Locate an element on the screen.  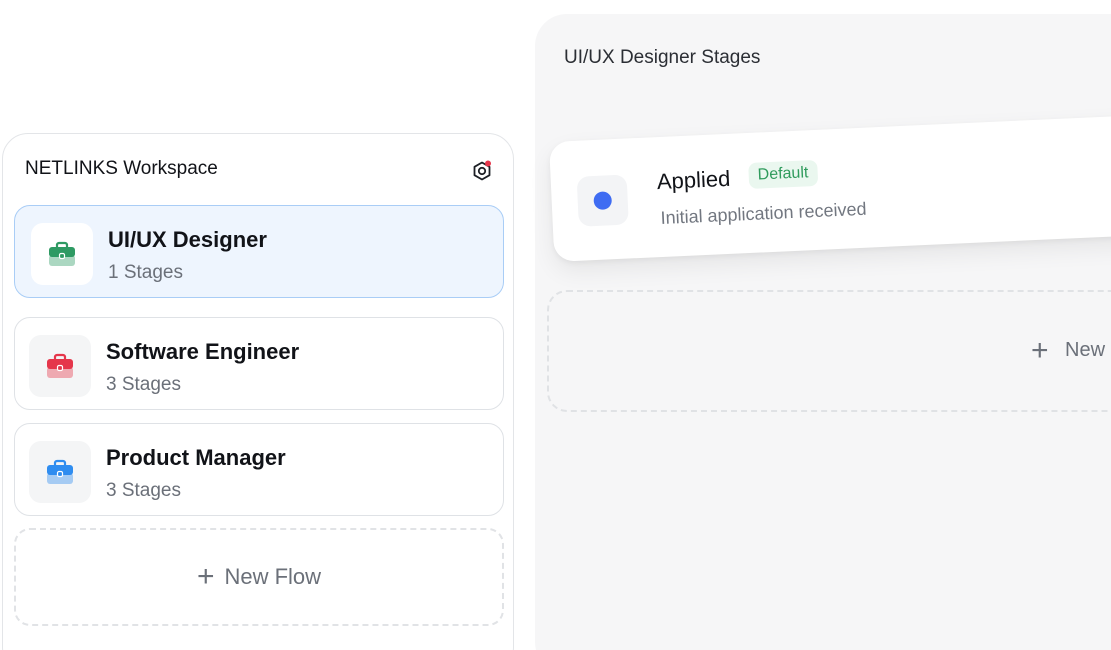
new-stage-button: + New is located at coordinates (829, 351).